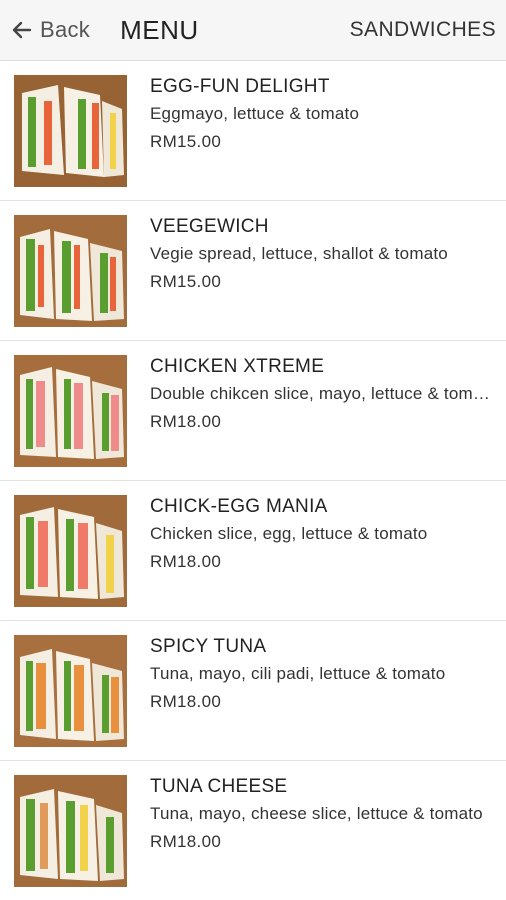  Describe the element at coordinates (253, 30) in the screenshot. I see `app-header: Back MENU SANDWICHES` at that location.